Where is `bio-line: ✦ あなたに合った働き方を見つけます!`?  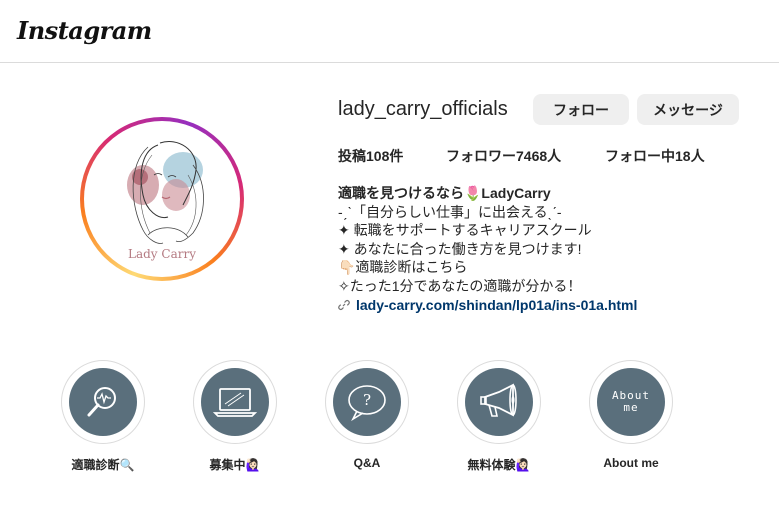 bio-line: ✦ あなたに合った働き方を見つけます! is located at coordinates (460, 248).